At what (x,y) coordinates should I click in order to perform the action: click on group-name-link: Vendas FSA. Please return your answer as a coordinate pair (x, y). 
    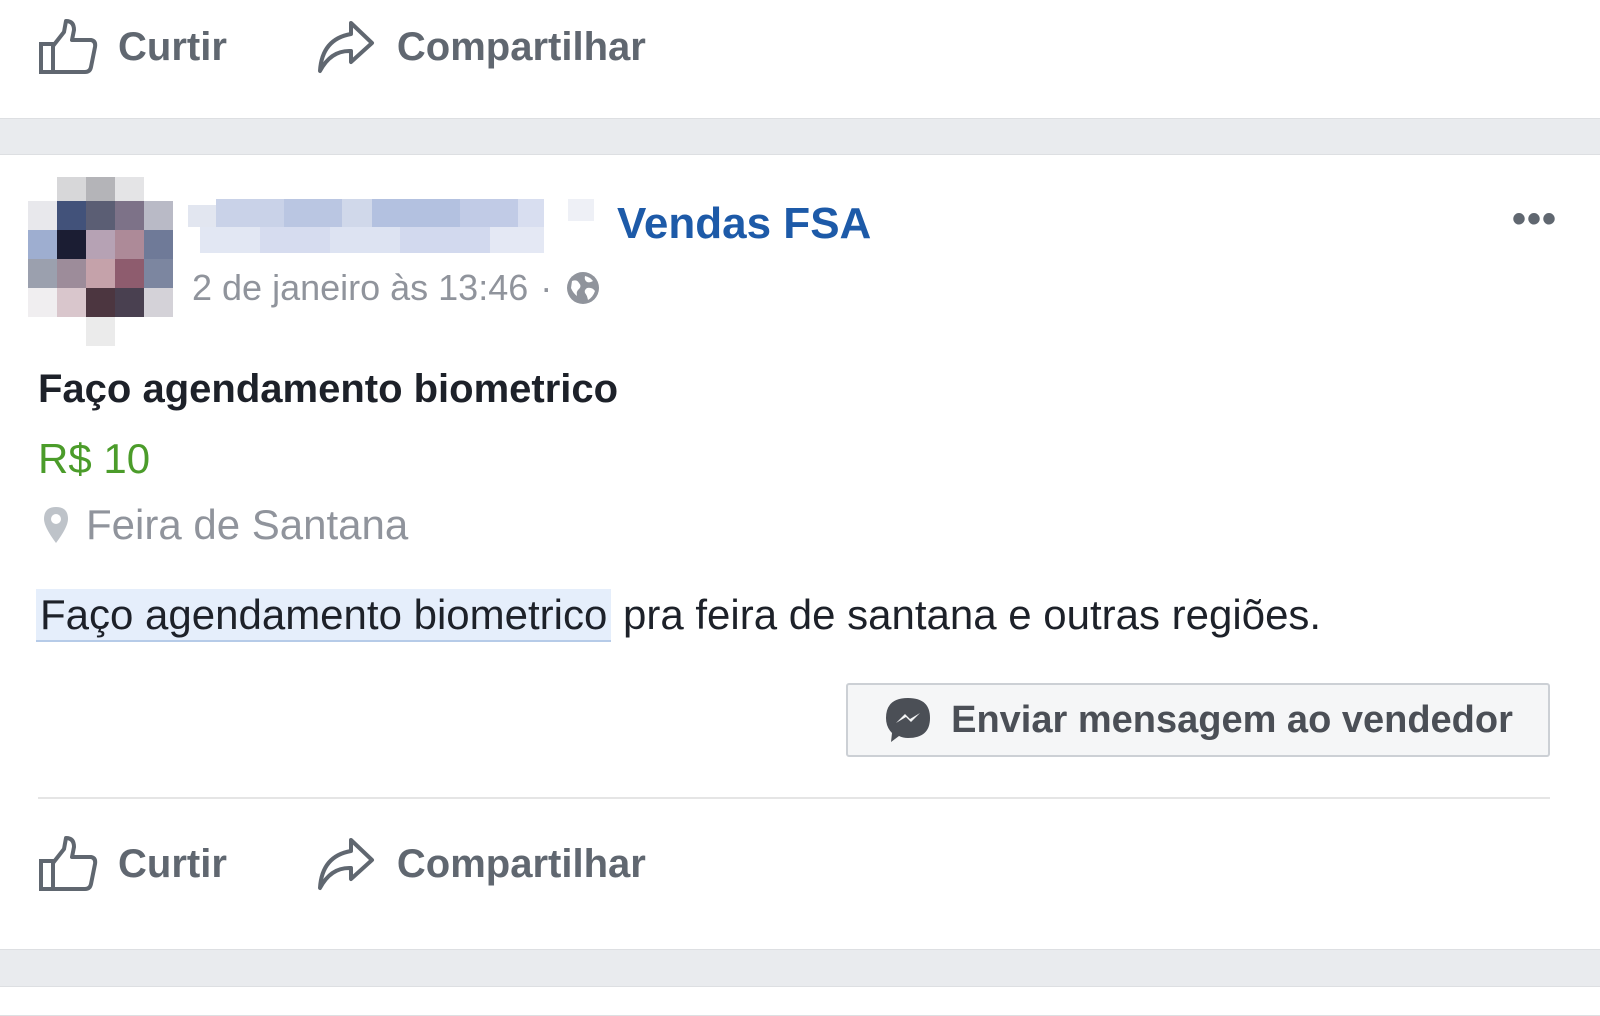
    Looking at the image, I should click on (744, 224).